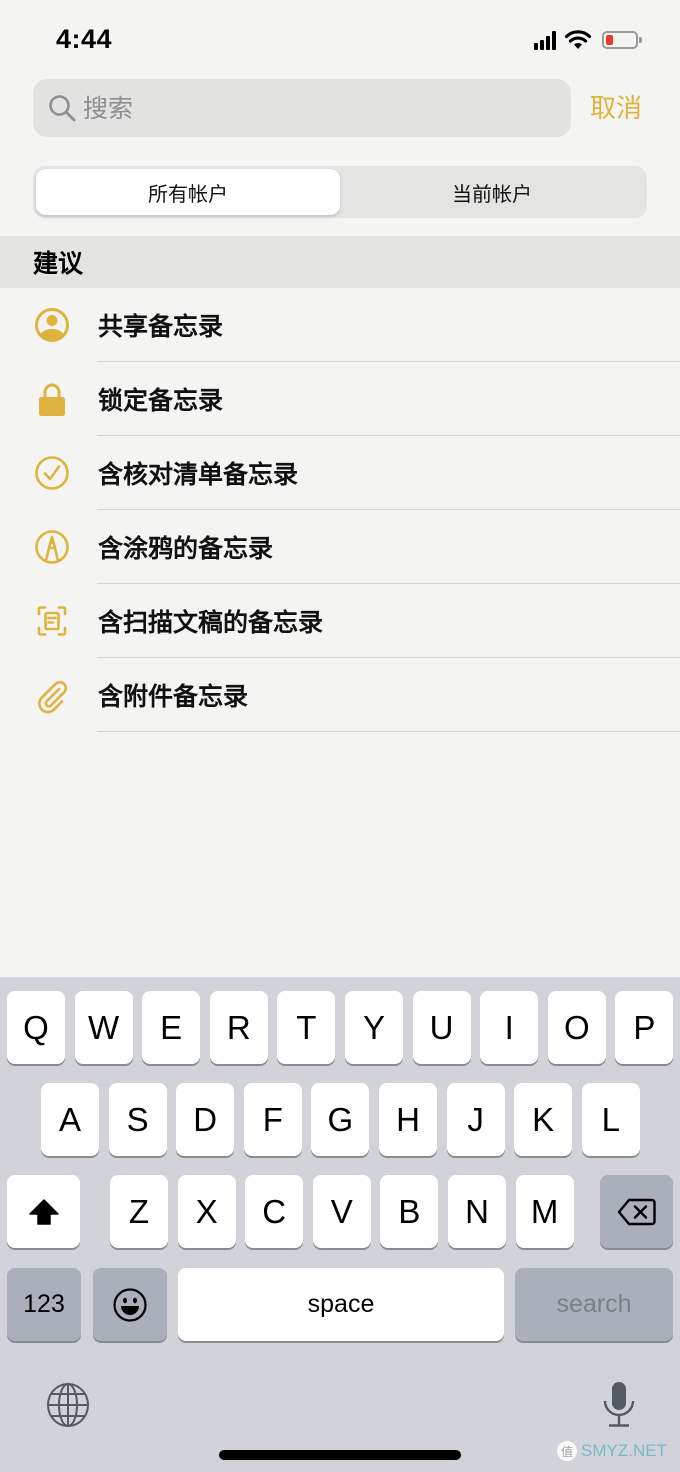 Image resolution: width=680 pixels, height=1472 pixels. What do you see at coordinates (272, 1119) in the screenshot?
I see `key-f: F` at bounding box center [272, 1119].